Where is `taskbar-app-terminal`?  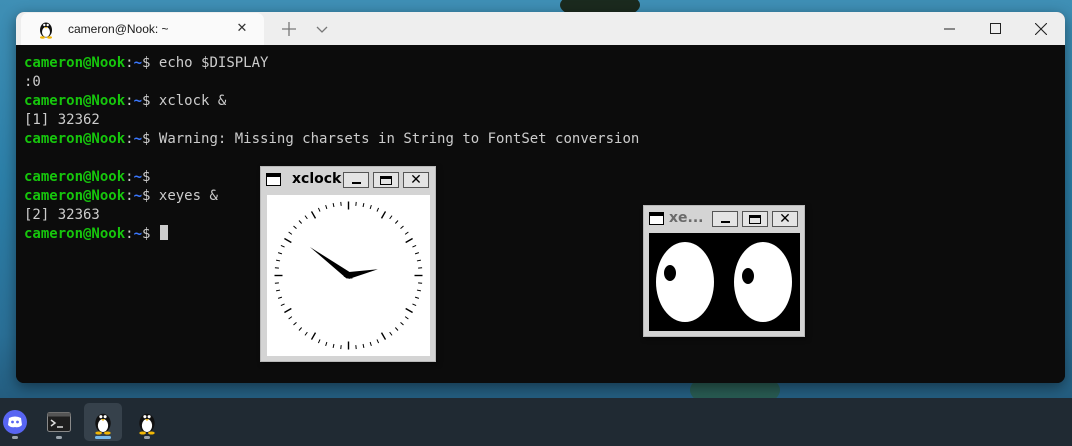 taskbar-app-terminal is located at coordinates (59, 422).